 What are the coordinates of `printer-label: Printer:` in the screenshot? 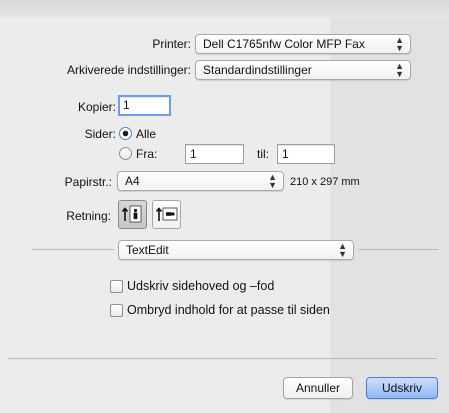 It's located at (171, 44).